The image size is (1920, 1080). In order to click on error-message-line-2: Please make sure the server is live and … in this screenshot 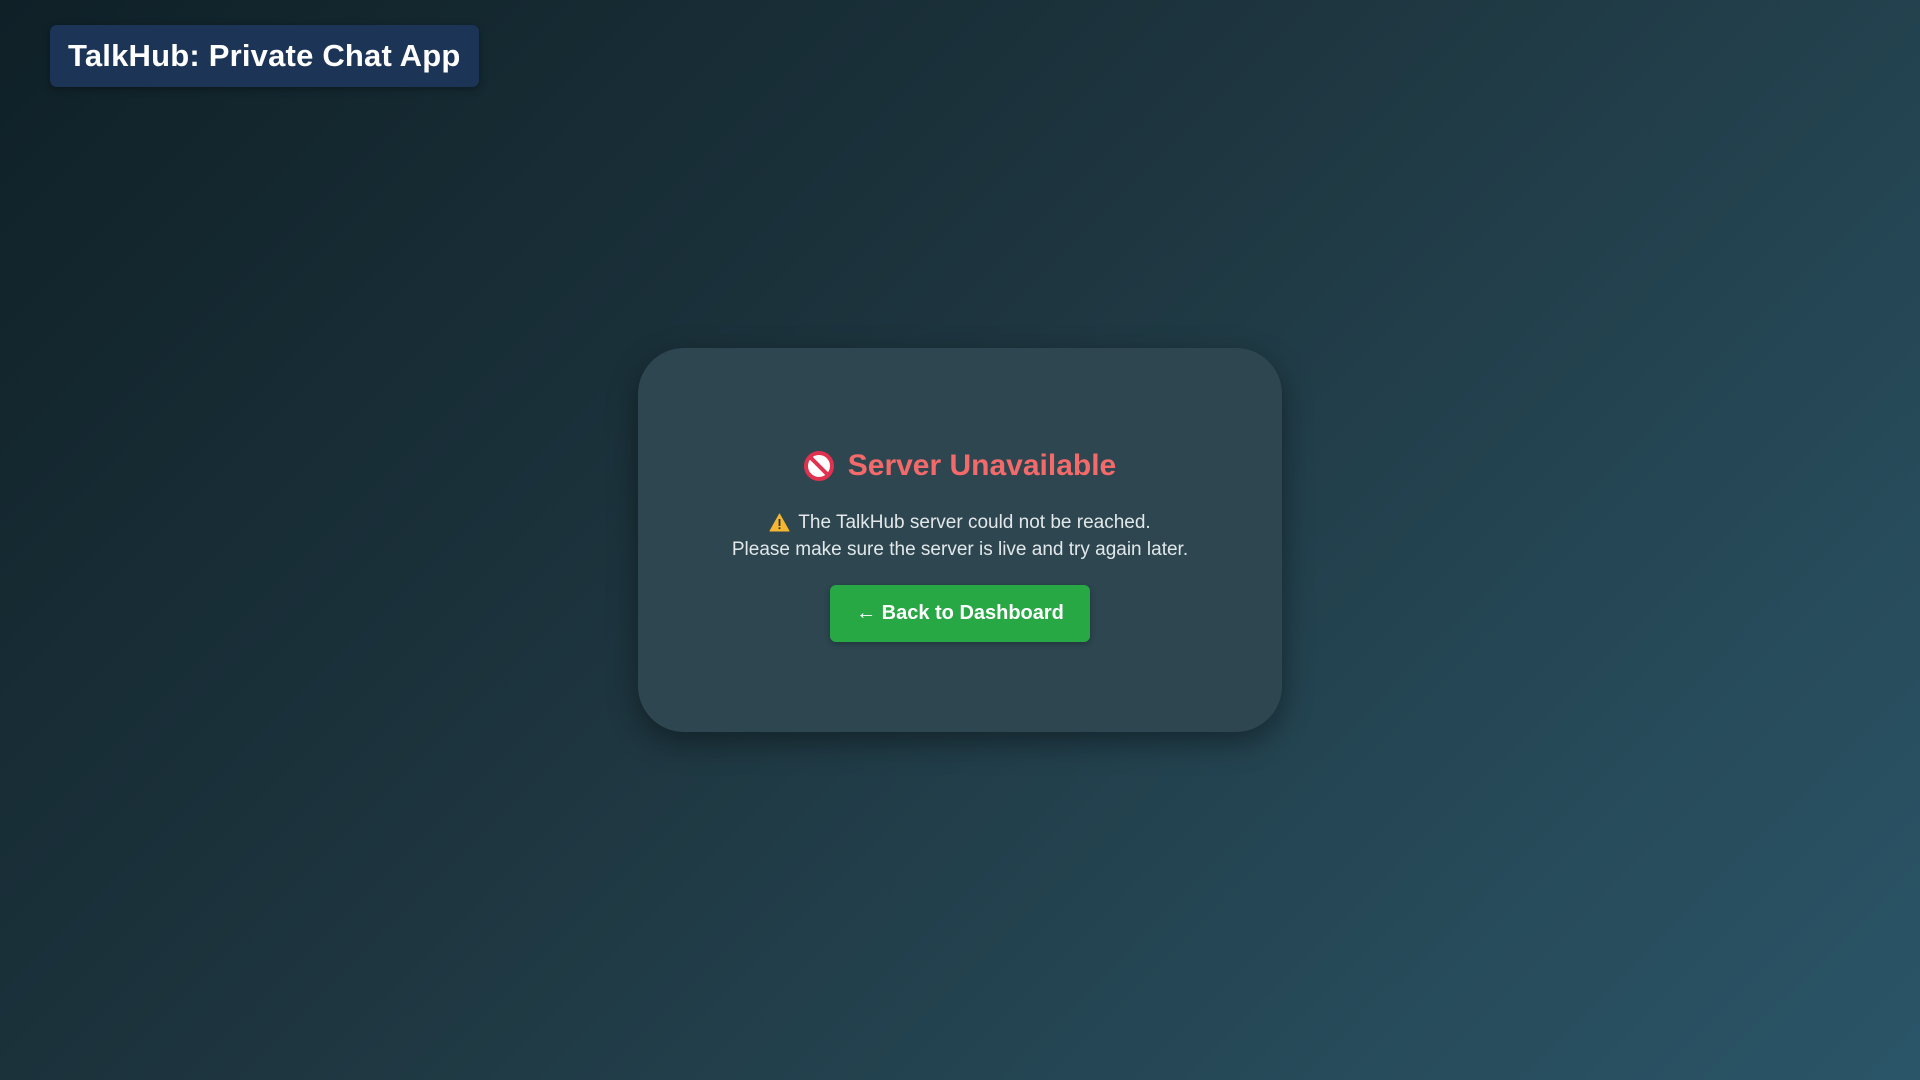, I will do `click(960, 549)`.